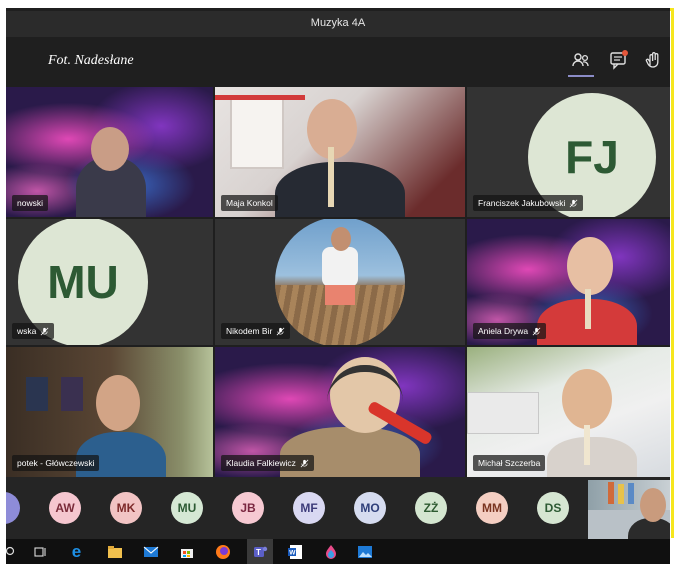 The width and height of the screenshot is (674, 564). What do you see at coordinates (629, 514) in the screenshot?
I see `self-view-video` at bounding box center [629, 514].